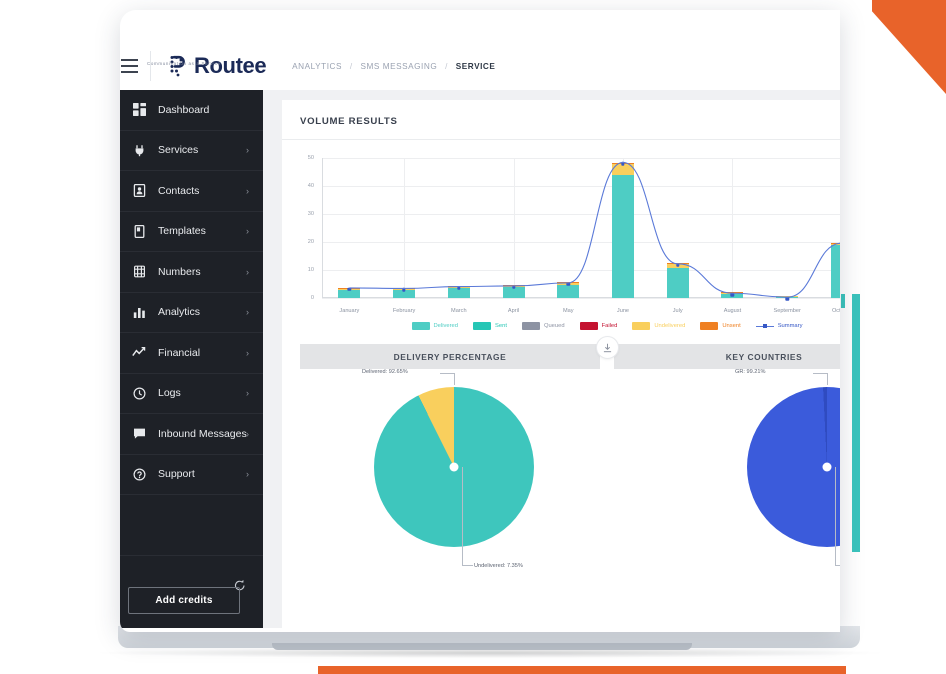 This screenshot has height=674, width=946. Describe the element at coordinates (184, 109) in the screenshot. I see `sidebar-item-label: Dashboard` at that location.